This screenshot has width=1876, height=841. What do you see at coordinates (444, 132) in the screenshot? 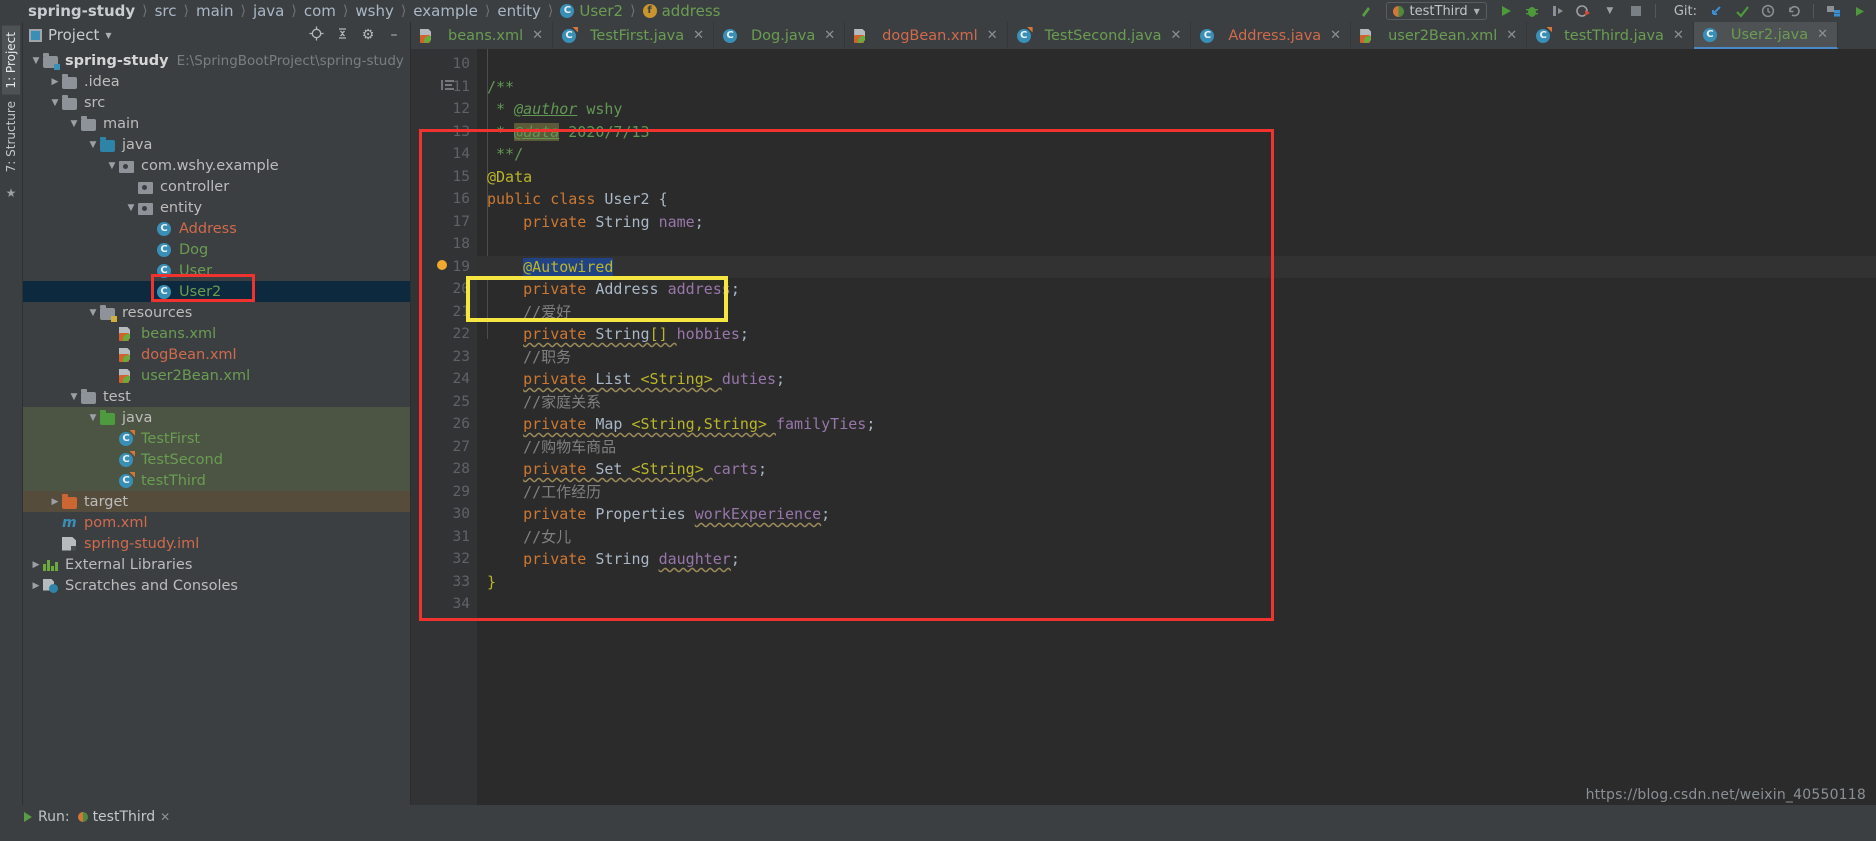
I see `gutter-line-13: 13` at bounding box center [444, 132].